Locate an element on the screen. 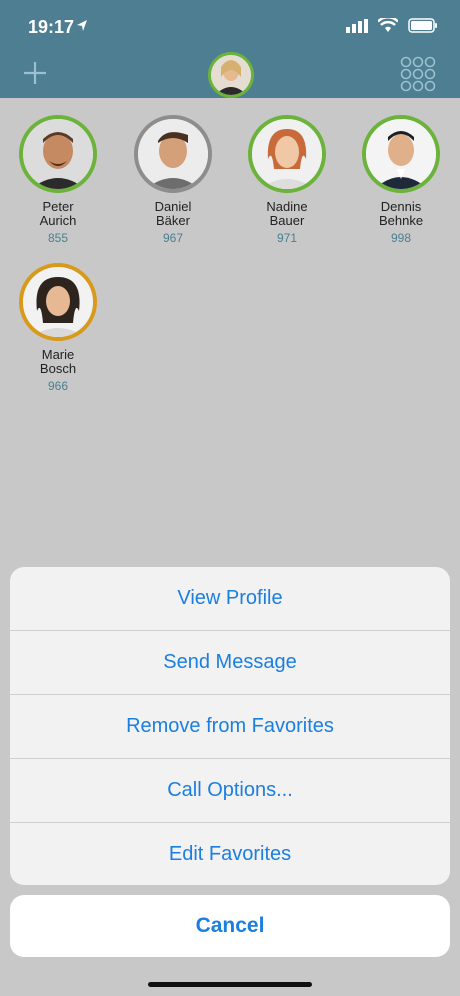 Image resolution: width=460 pixels, height=996 pixels. contact-first-name: Marie is located at coordinates (58, 354).